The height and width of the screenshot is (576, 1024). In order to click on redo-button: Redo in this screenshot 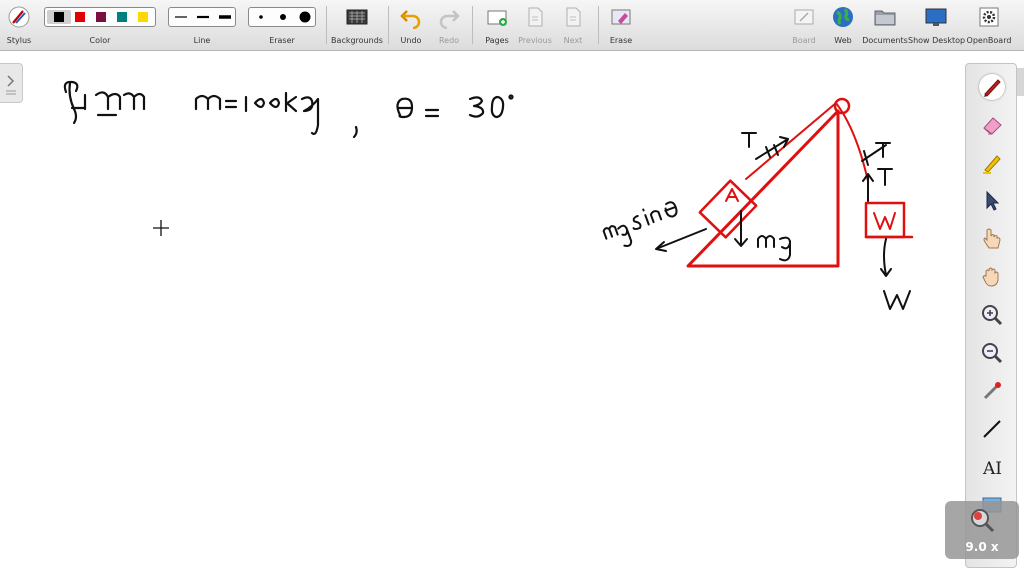, I will do `click(449, 25)`.